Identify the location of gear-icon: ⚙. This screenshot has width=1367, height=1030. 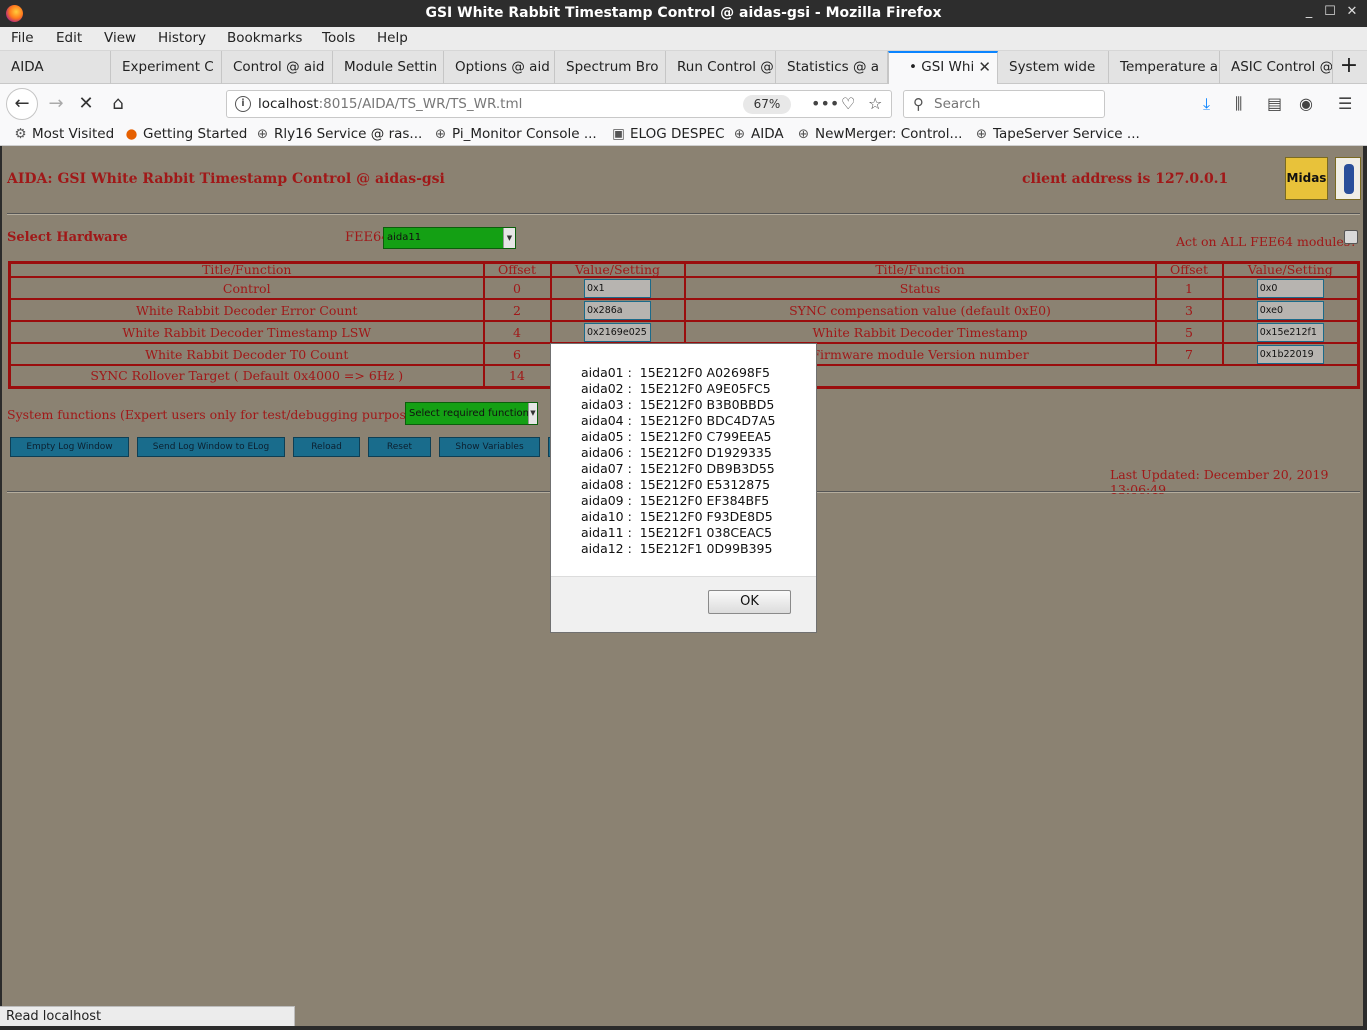
(20, 134).